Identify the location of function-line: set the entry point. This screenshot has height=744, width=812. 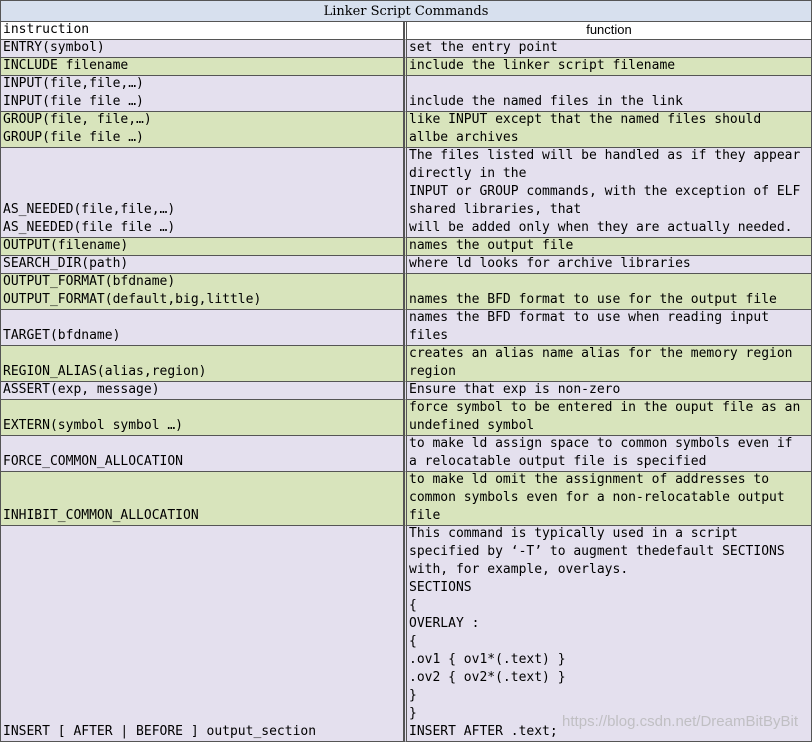
(483, 47).